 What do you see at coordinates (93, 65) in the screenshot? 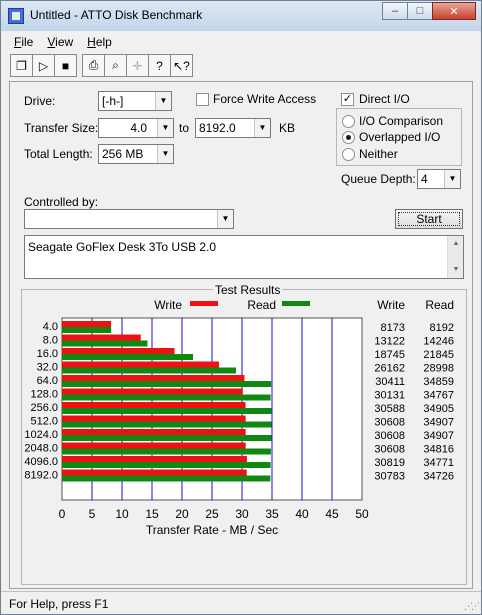
I see `print-icon: ⎙` at bounding box center [93, 65].